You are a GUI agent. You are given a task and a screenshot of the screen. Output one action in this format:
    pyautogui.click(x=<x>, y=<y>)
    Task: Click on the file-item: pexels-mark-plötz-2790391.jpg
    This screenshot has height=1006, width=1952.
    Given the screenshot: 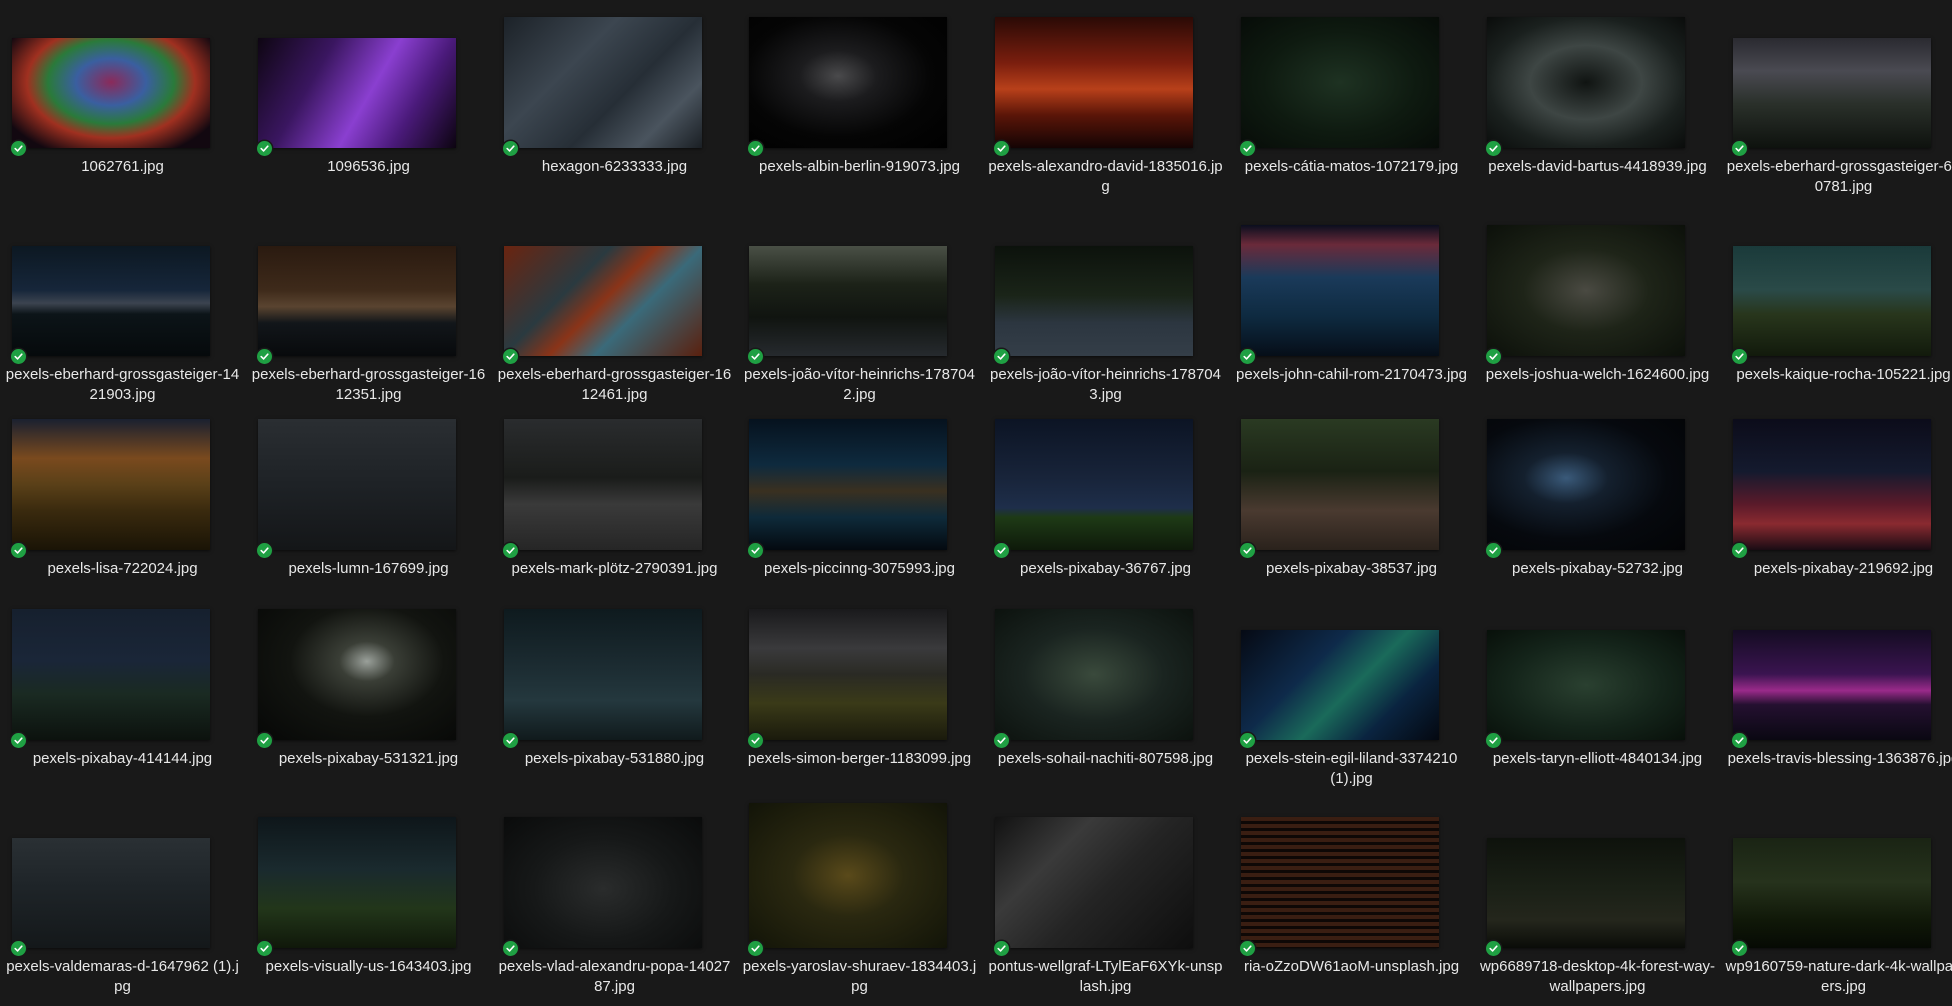 What is the action you would take?
    pyautogui.click(x=614, y=502)
    